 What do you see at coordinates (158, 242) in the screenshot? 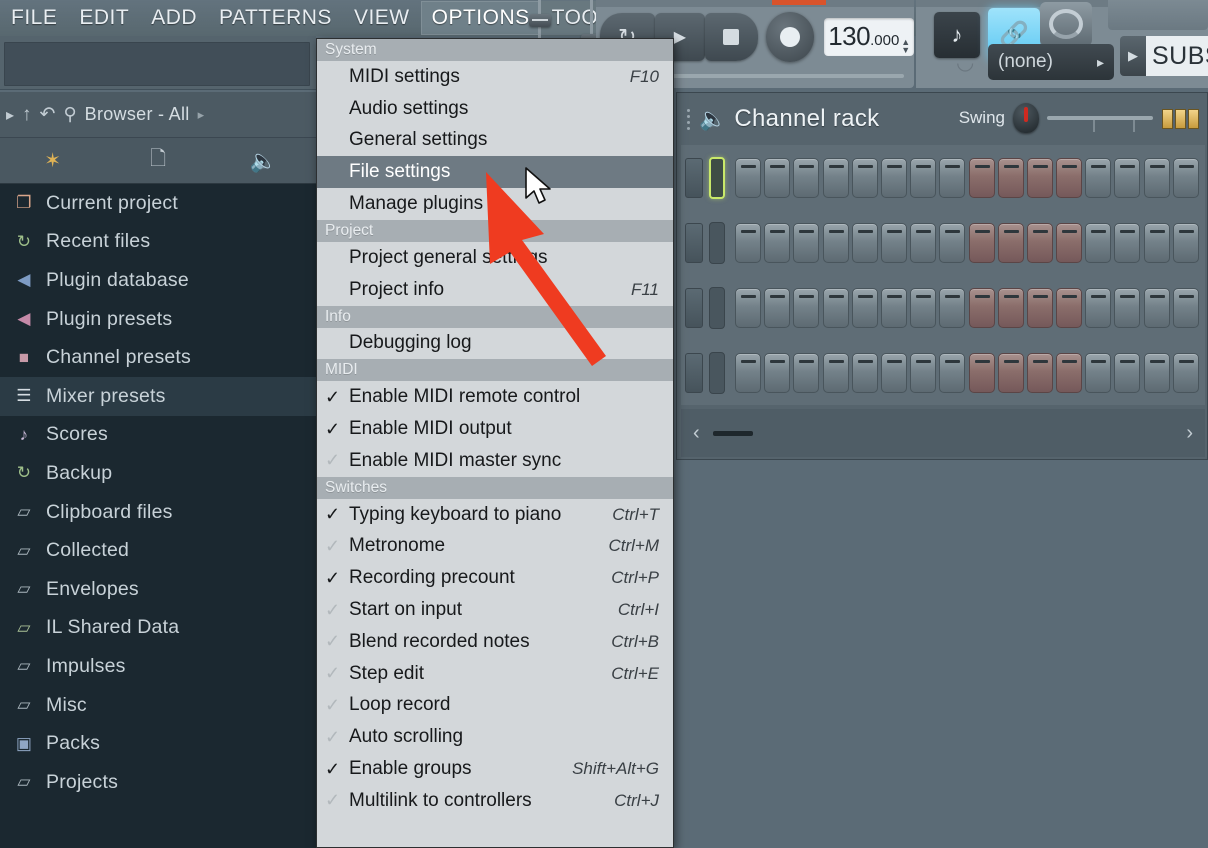
I see `browser-item-recent-files: ↻ Recent files` at bounding box center [158, 242].